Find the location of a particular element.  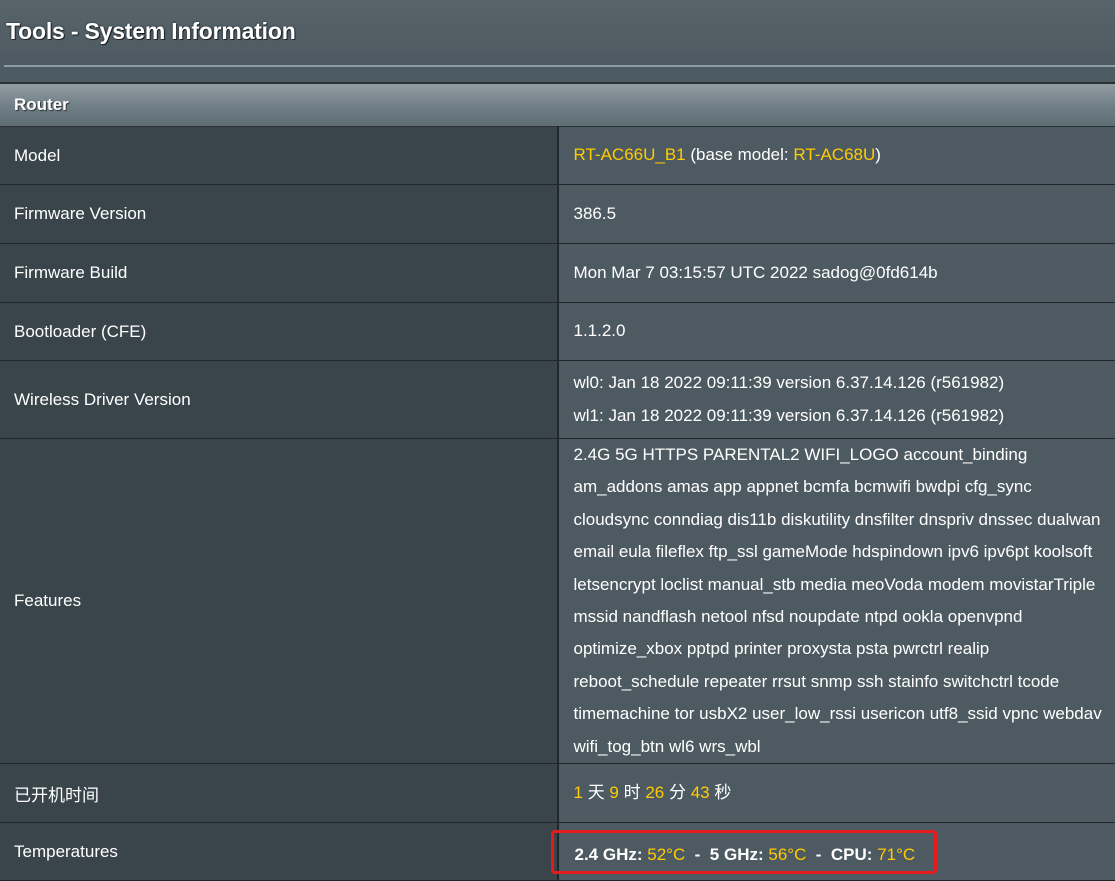

uptime-minutes-unit: 分 is located at coordinates (677, 792).